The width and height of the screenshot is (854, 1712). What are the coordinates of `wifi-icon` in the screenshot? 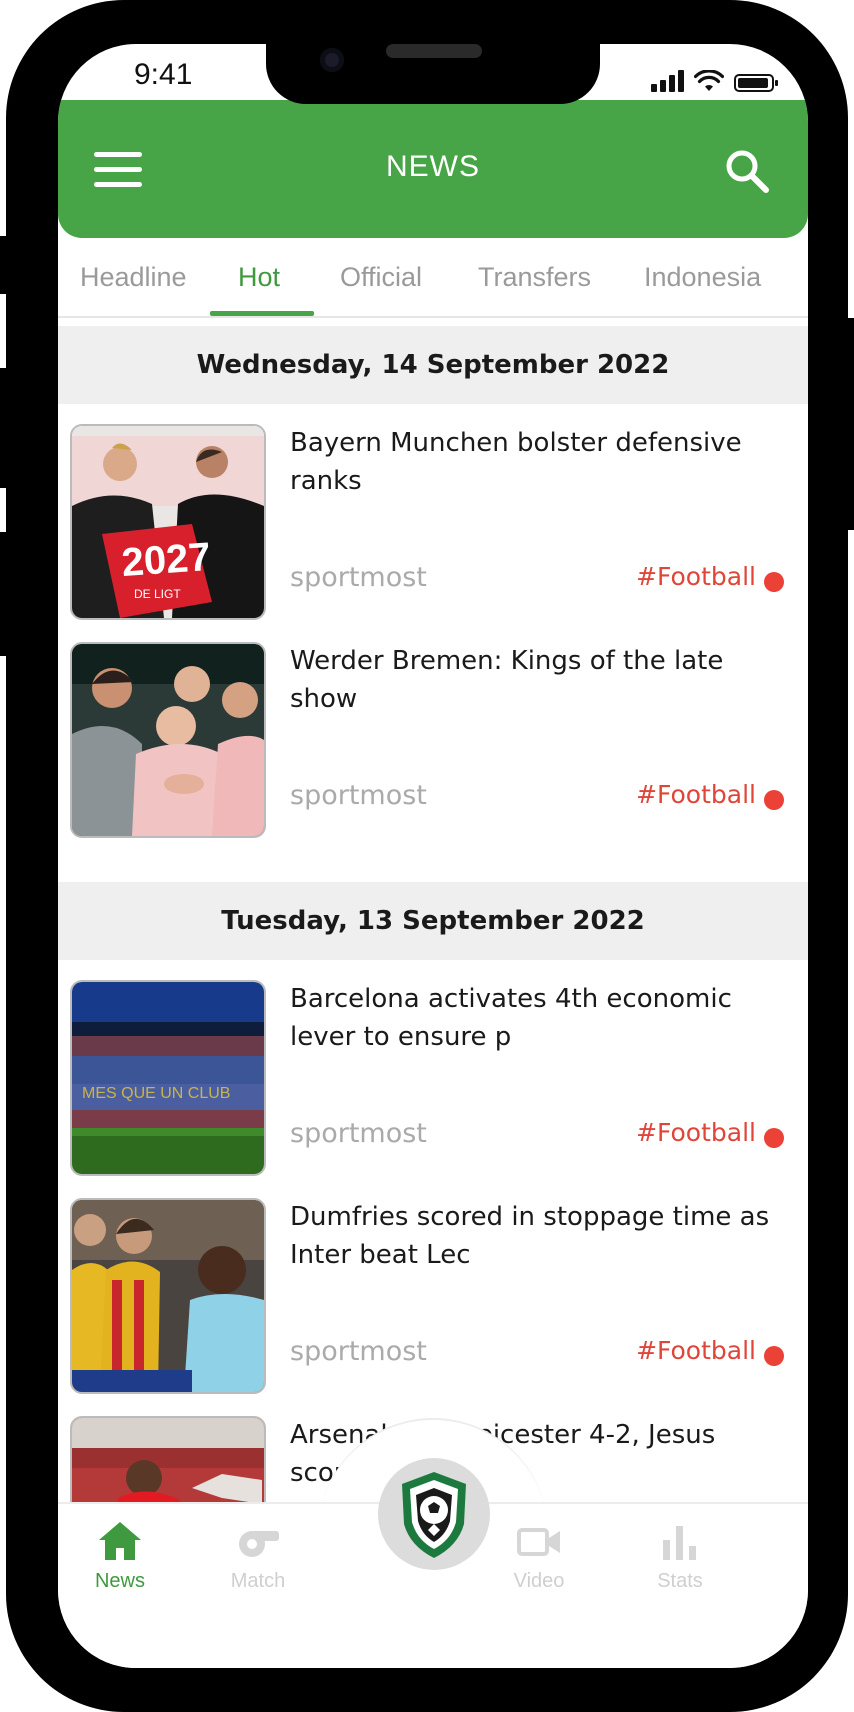 It's located at (709, 80).